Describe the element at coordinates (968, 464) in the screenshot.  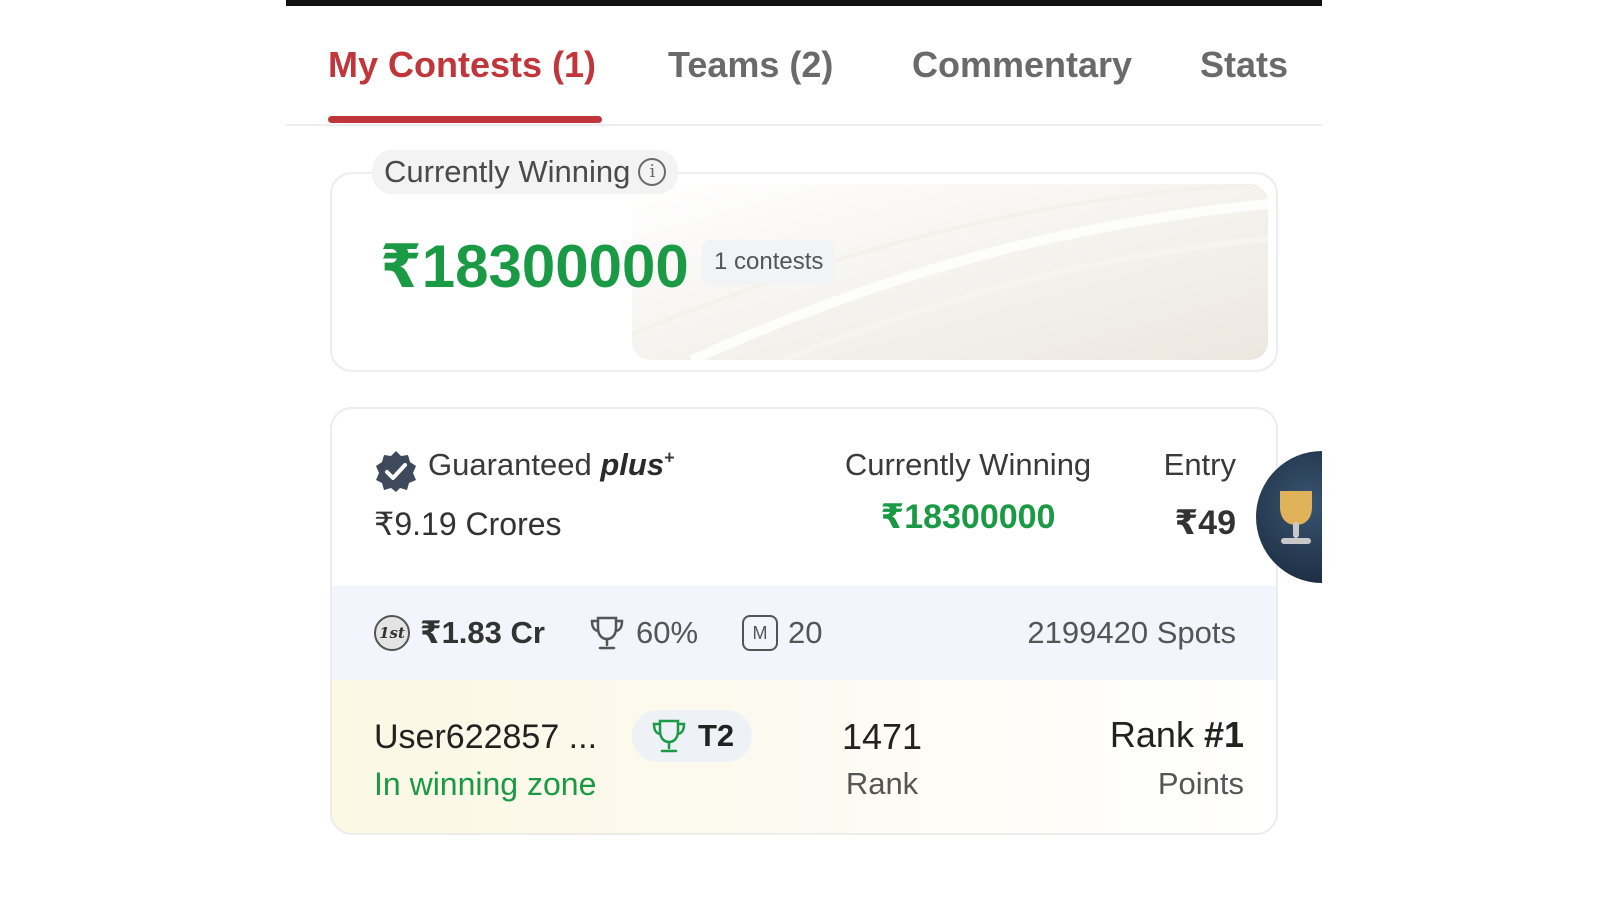
I see `contest-currently-winning-label: Currently Winning` at that location.